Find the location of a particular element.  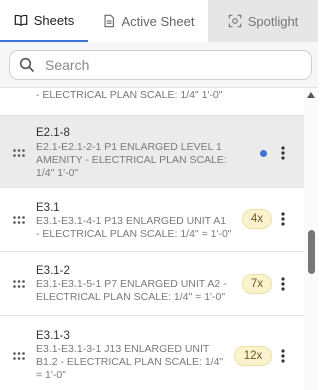

usage-count-badge: 4x is located at coordinates (257, 219).